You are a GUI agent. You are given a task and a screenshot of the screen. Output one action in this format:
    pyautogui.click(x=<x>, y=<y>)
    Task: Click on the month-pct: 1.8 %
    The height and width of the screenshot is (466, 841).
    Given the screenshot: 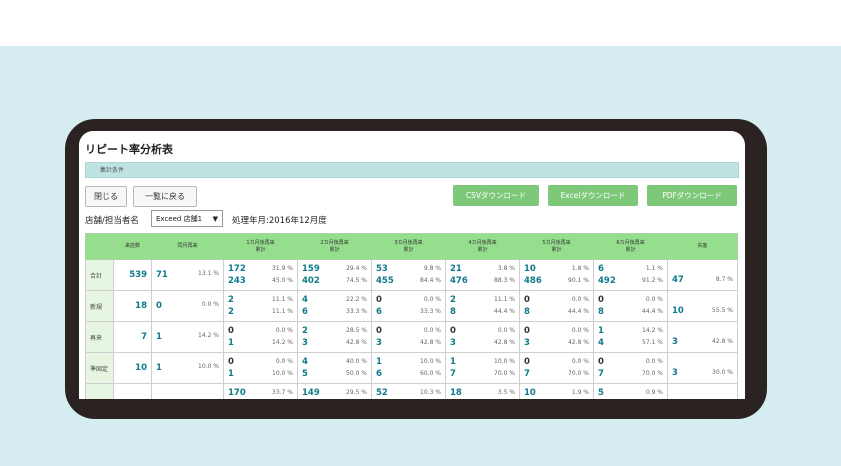 What is the action you would take?
    pyautogui.click(x=580, y=268)
    